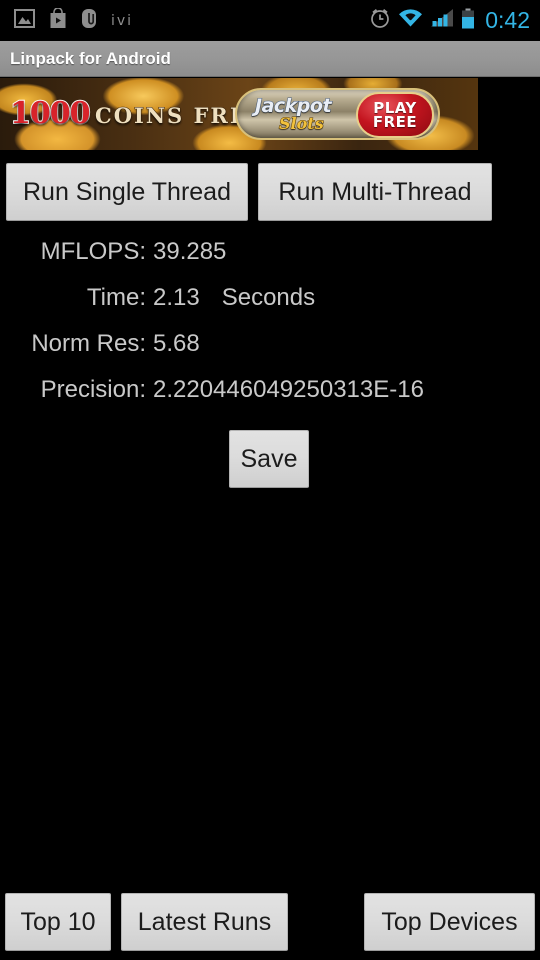 This screenshot has width=540, height=960. I want to click on result-row-time: Time: 2.13 Seconds, so click(239, 307).